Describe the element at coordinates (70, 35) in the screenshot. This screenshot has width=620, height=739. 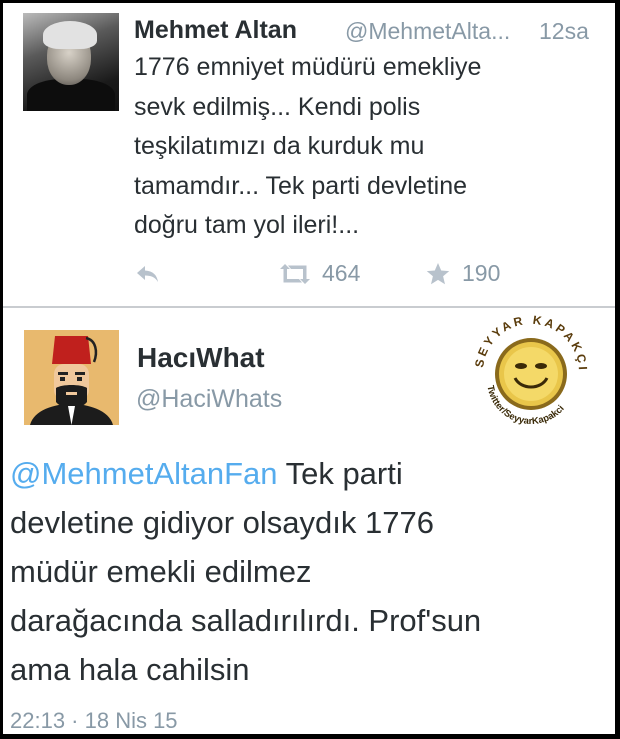
I see `avatar-hair` at that location.